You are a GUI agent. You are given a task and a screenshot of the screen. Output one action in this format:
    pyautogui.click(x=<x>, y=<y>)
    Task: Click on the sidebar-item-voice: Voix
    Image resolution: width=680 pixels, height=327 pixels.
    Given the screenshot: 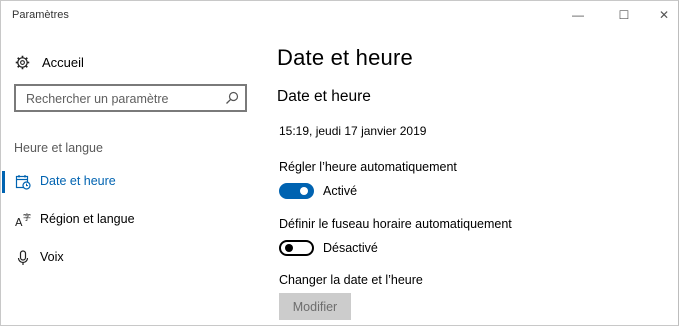 What is the action you would take?
    pyautogui.click(x=130, y=258)
    